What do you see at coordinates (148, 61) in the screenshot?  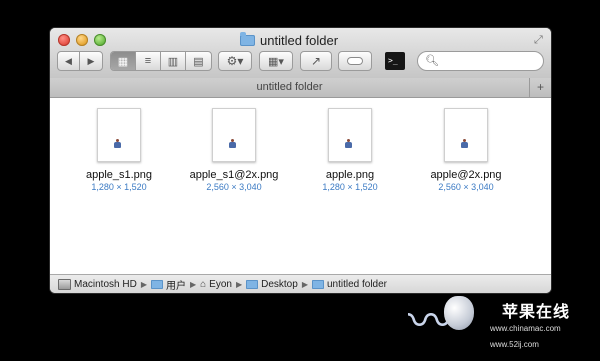 I see `list-view-button: ≡` at bounding box center [148, 61].